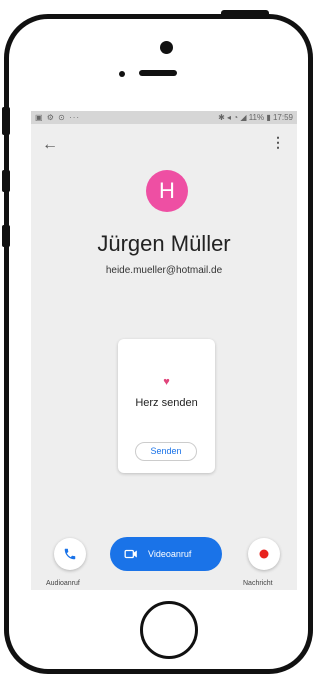 The height and width of the screenshot is (677, 320). Describe the element at coordinates (63, 583) in the screenshot. I see `audio-call-label: Audioanruf` at that location.